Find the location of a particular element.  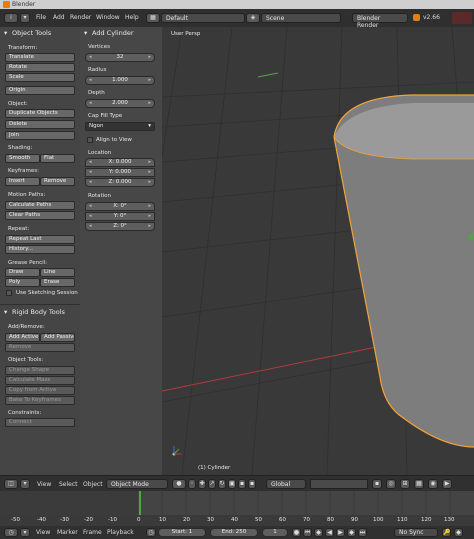

current-frame-field: 1 is located at coordinates (275, 532).